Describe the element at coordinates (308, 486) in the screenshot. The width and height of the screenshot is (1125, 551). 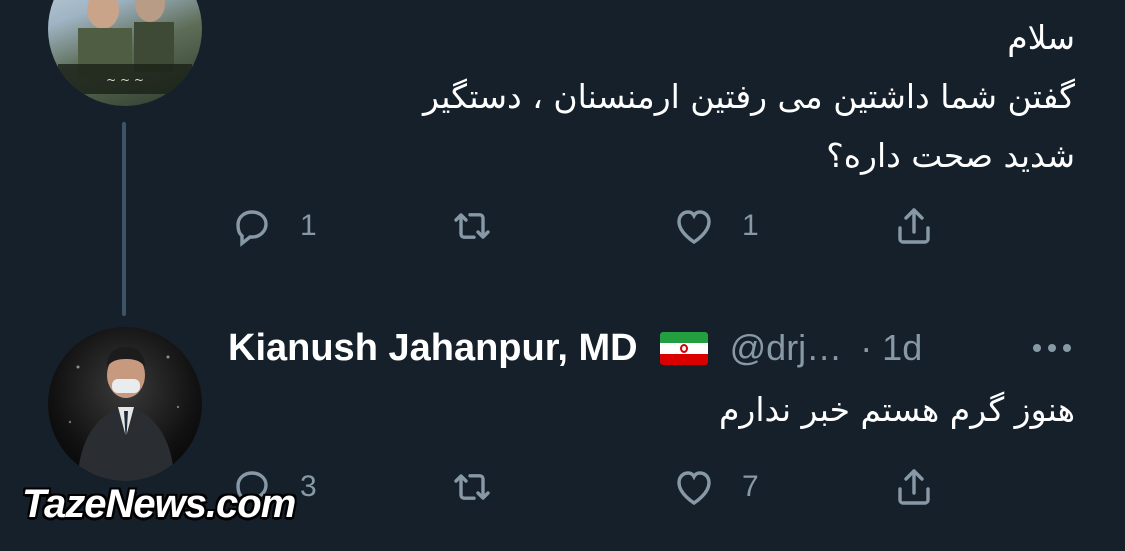
I see `reply-count: 3` at that location.